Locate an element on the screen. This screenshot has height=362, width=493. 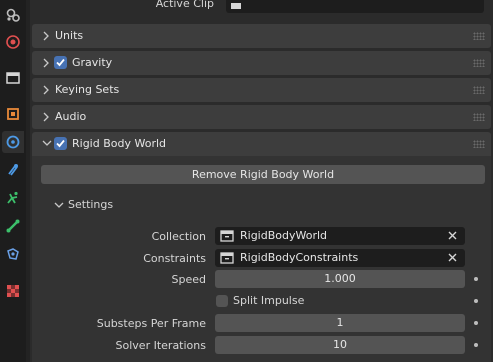
clip-icon is located at coordinates (236, 6).